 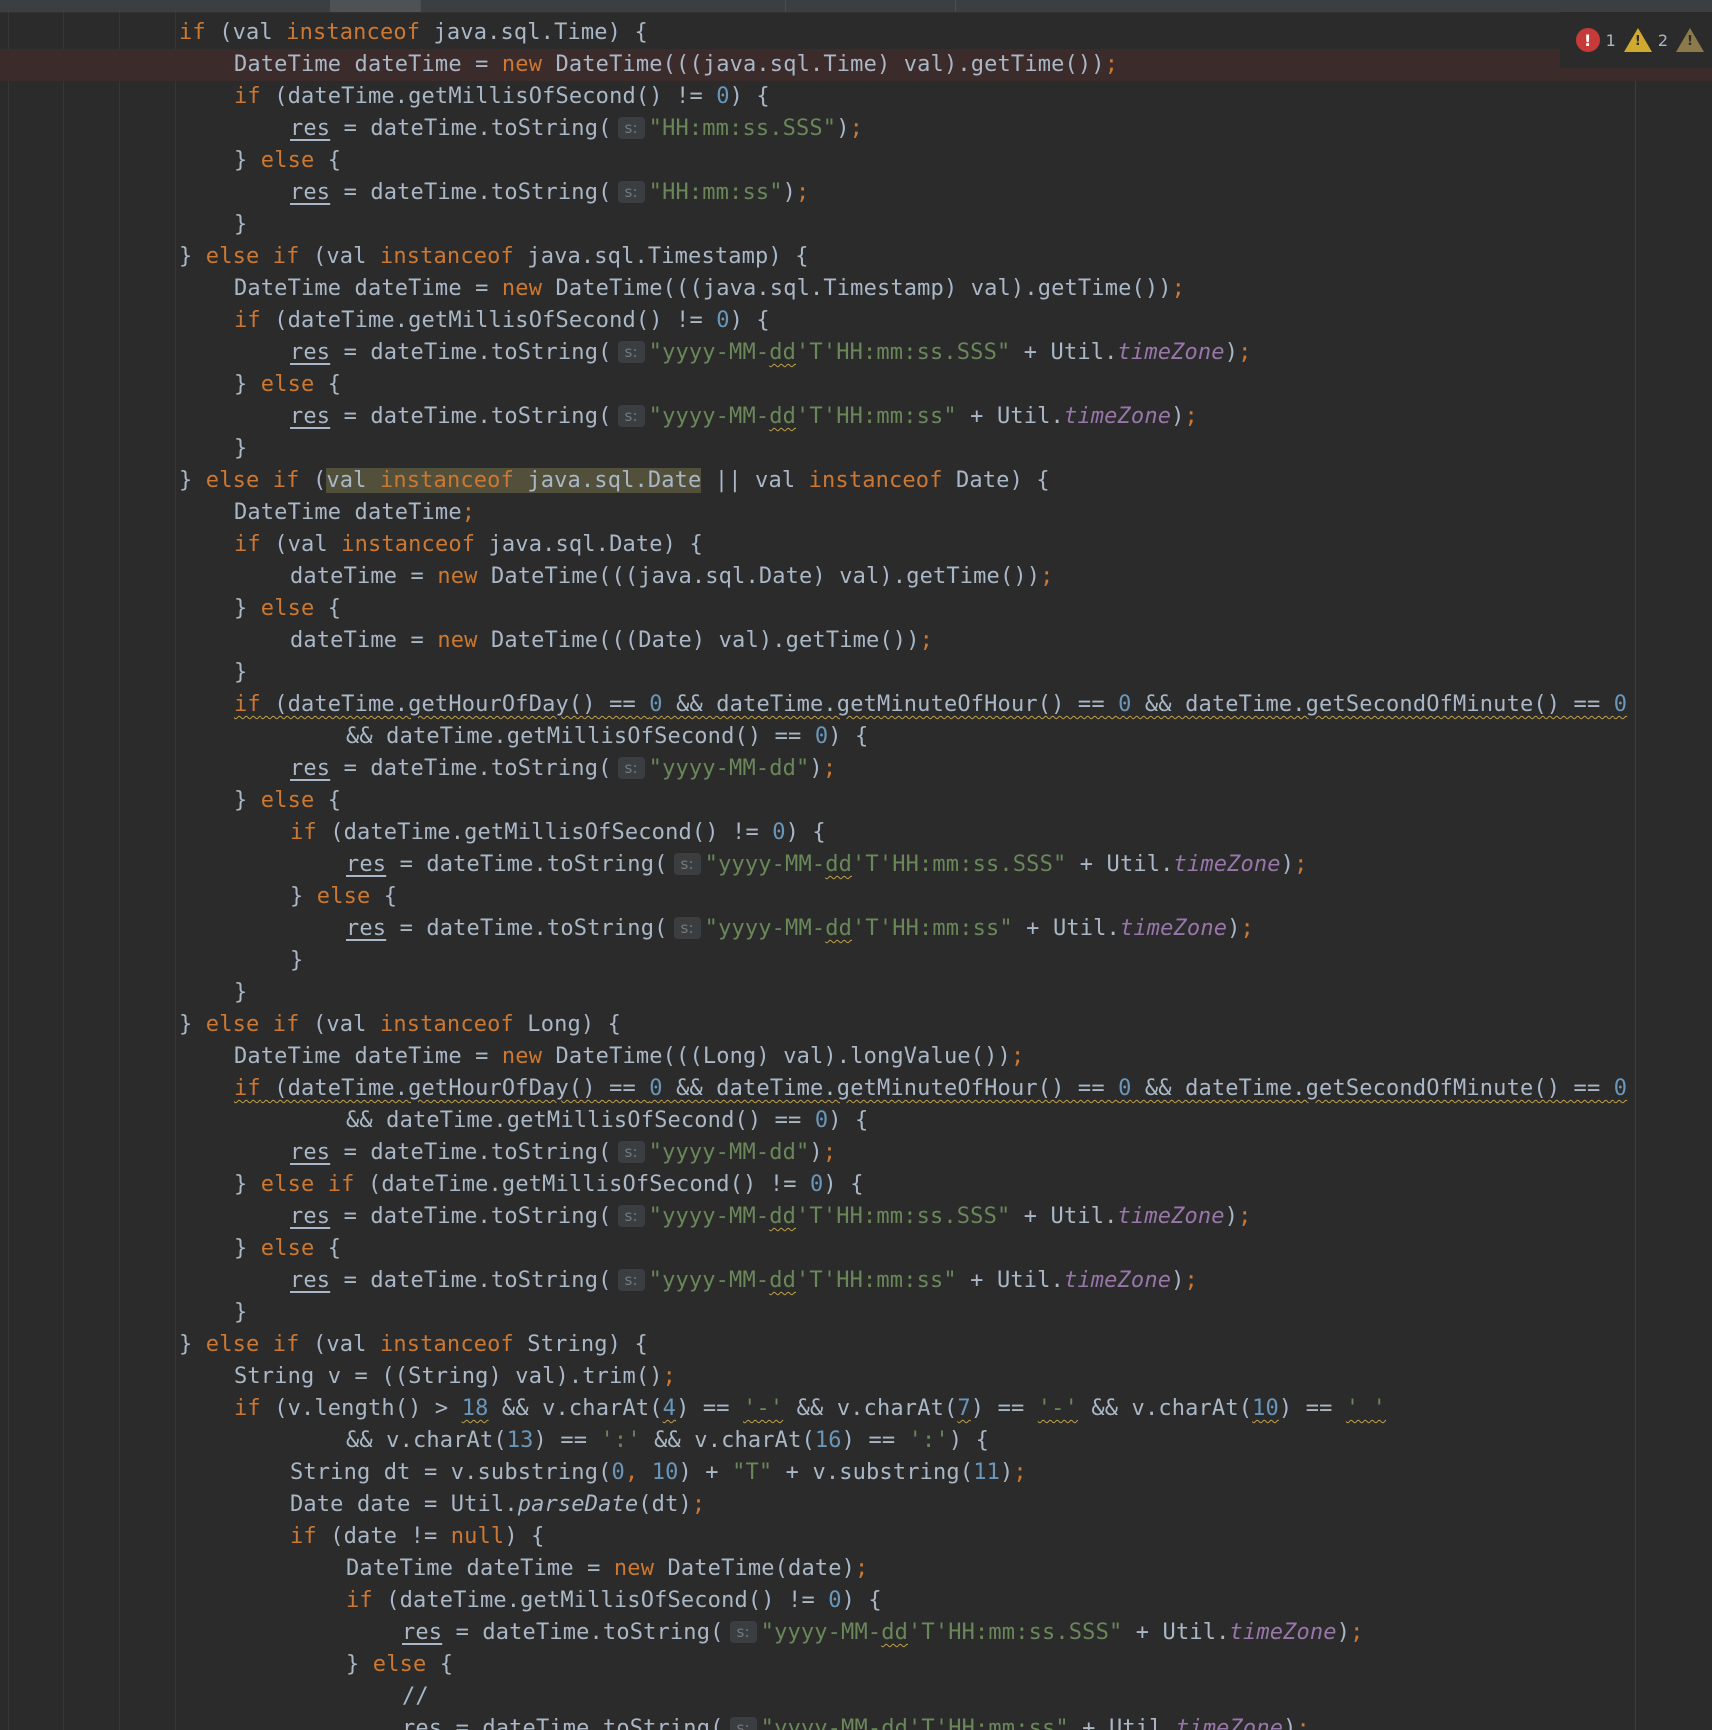 I want to click on code-token: (dateTime.getMillisOfSecond() !=, so click(x=488, y=320).